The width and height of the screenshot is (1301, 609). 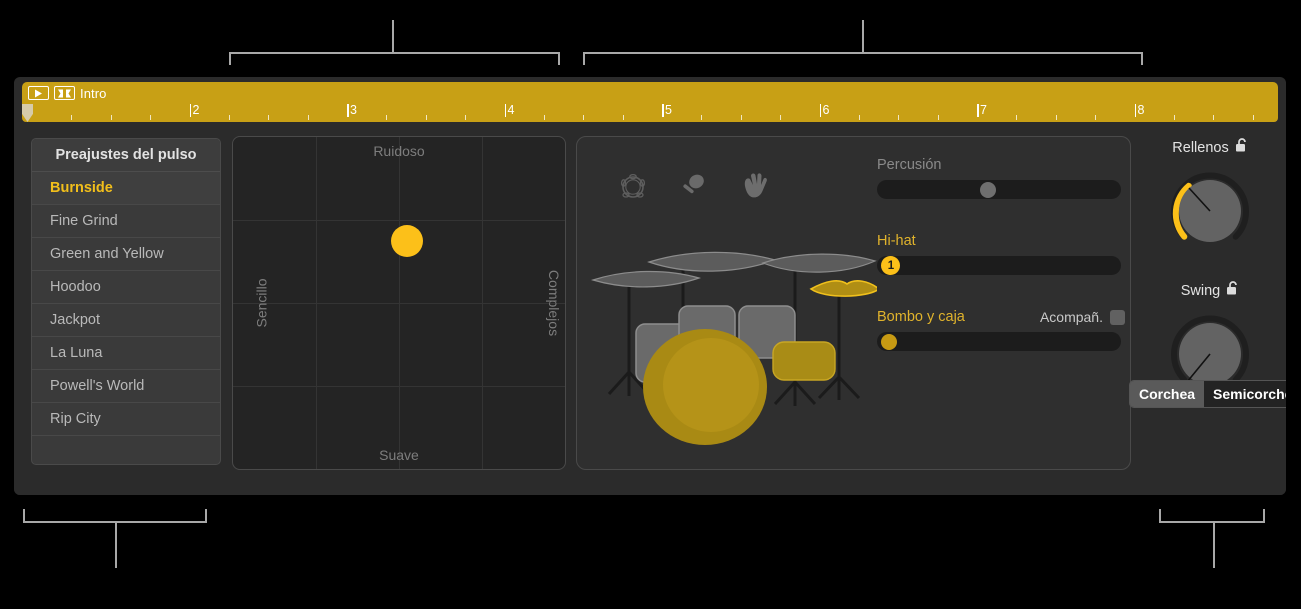 What do you see at coordinates (75, 287) in the screenshot?
I see `preset-item-label: Hoodoo` at bounding box center [75, 287].